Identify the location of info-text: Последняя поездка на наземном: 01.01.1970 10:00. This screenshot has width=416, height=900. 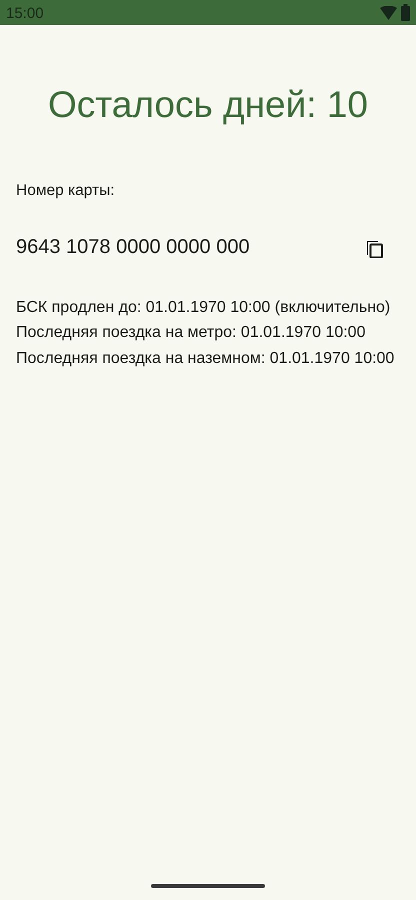
(206, 358).